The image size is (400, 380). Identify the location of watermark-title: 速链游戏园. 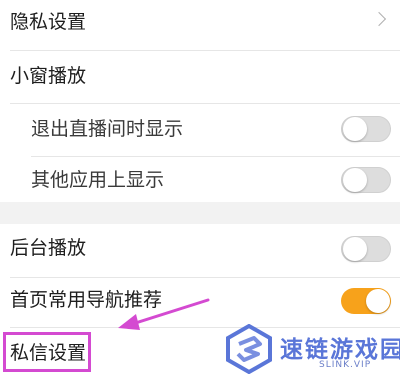
(340, 350).